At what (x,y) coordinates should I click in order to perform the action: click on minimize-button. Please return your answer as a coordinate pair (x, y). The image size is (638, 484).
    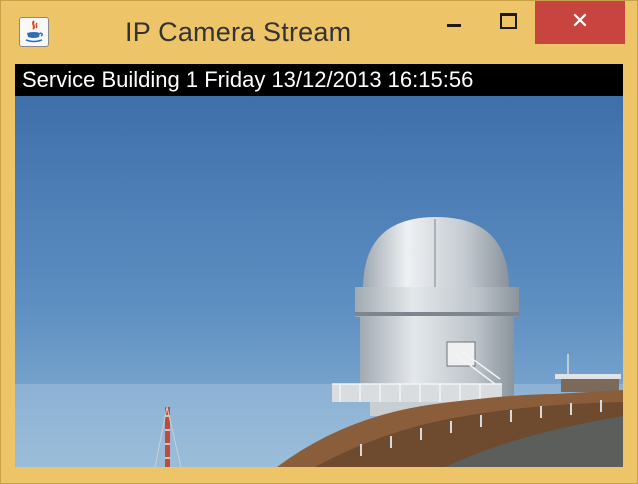
    Looking at the image, I should click on (454, 22).